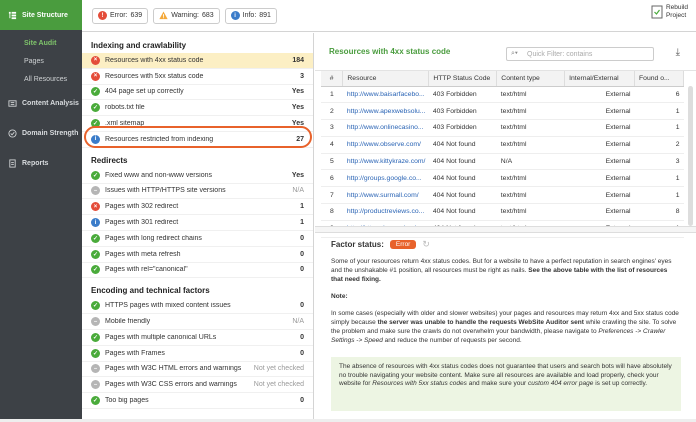 The height and width of the screenshot is (422, 696). Describe the element at coordinates (186, 15) in the screenshot. I see `warning-count-badge: Warning: 683` at that location.